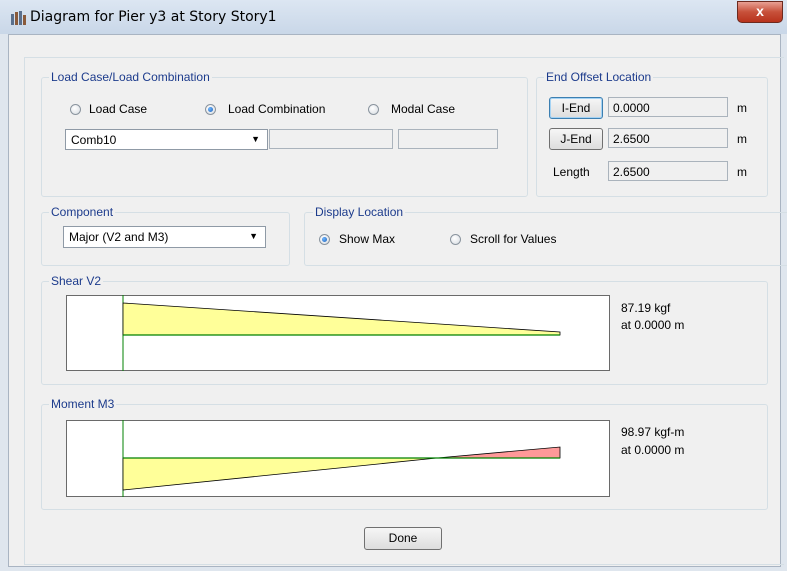 The image size is (787, 571). I want to click on j-end-button-label: J-End, so click(576, 139).